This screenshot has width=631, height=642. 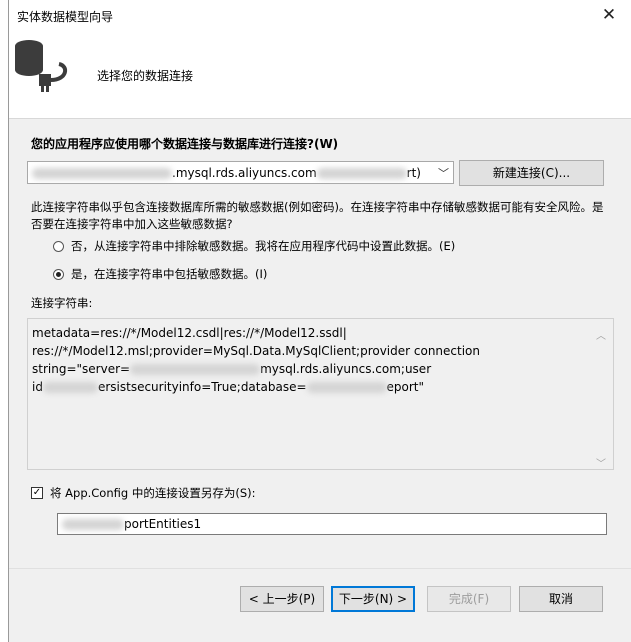 What do you see at coordinates (561, 599) in the screenshot?
I see `cancel-button: 取消` at bounding box center [561, 599].